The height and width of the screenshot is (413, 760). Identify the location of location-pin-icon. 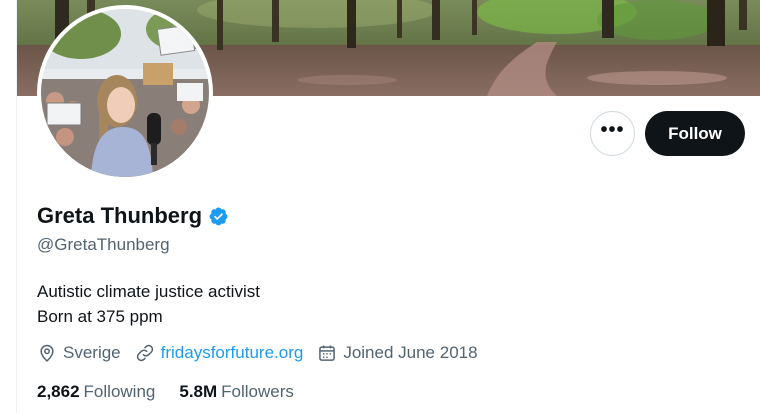
(47, 353).